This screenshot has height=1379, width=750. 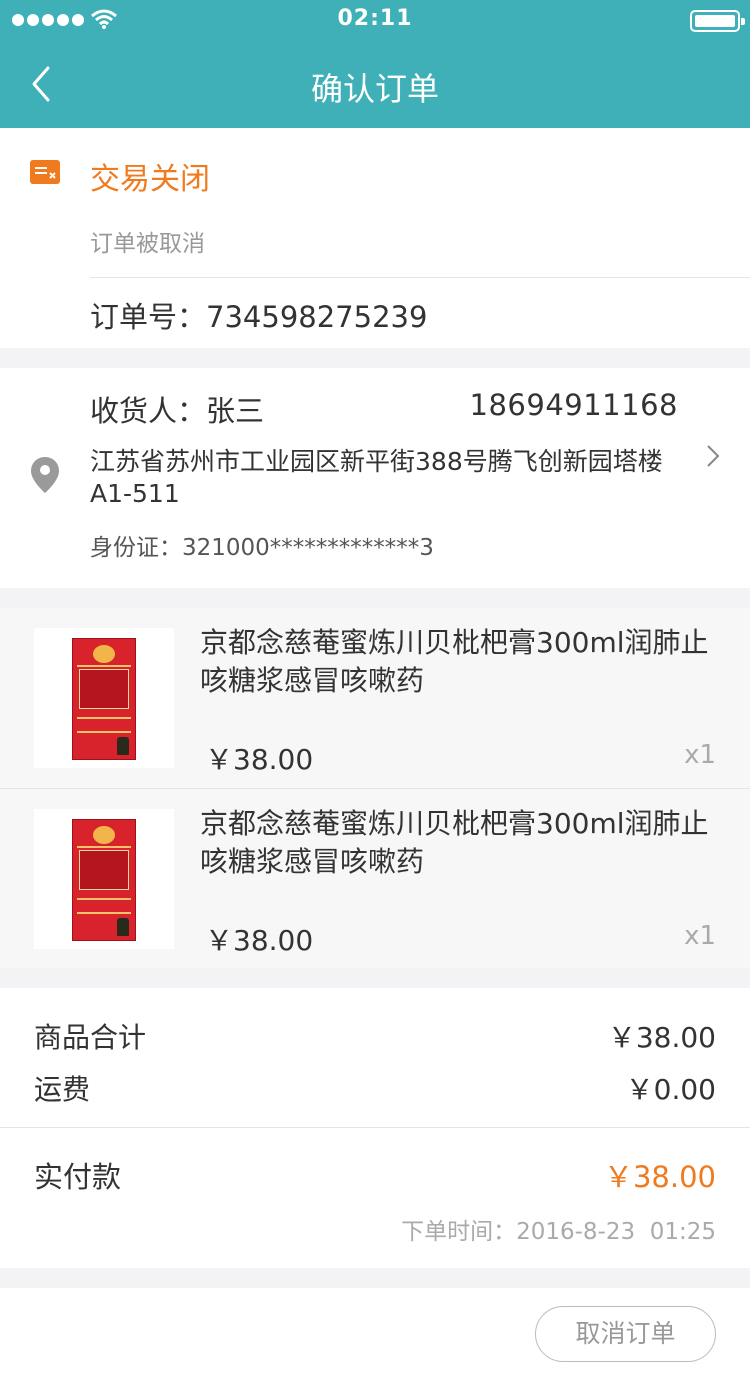 What do you see at coordinates (90, 1037) in the screenshot?
I see `goods-total-label: 商品合计` at bounding box center [90, 1037].